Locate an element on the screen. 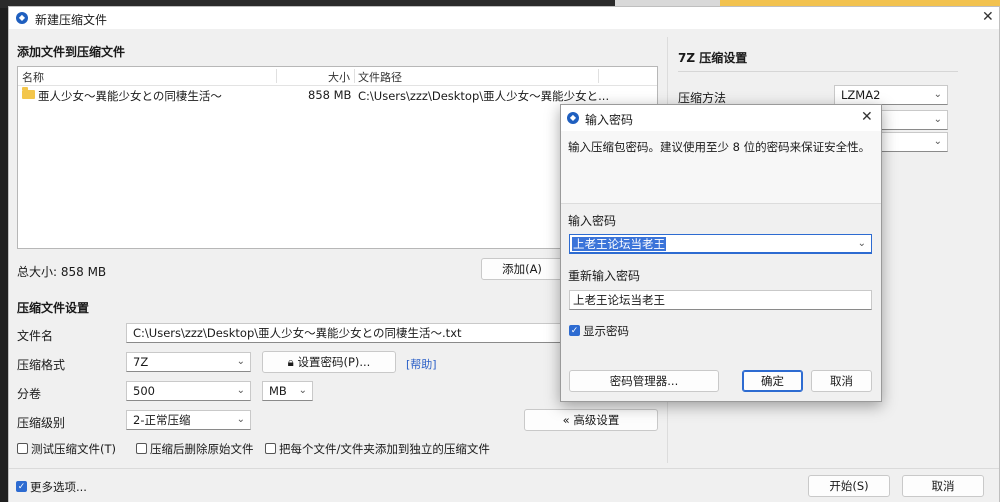 Image resolution: width=1000 pixels, height=502 pixels. separate-archives-label: 把每个文件/文件夹添加到独立的压缩文件 is located at coordinates (384, 449).